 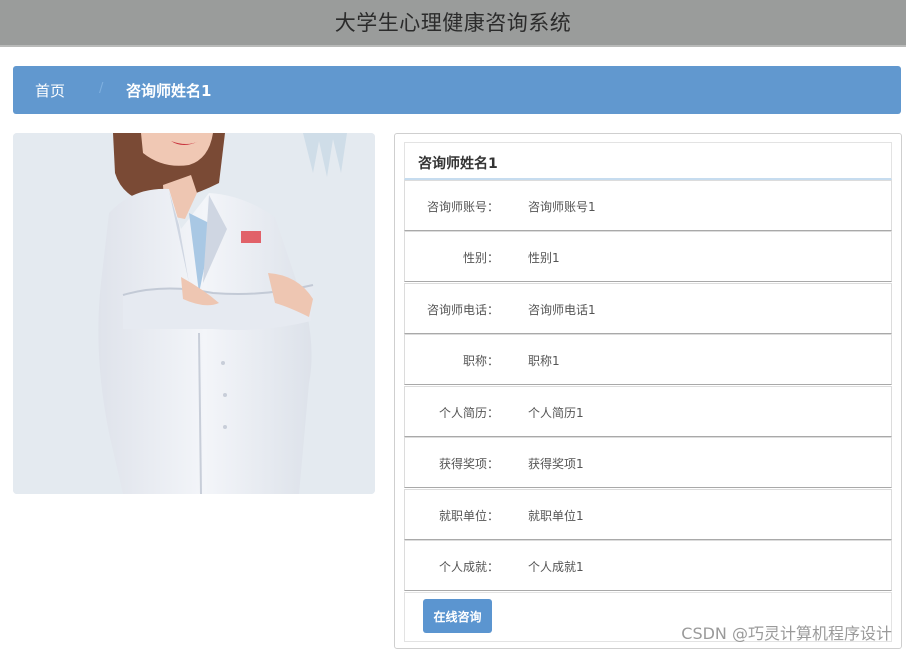 I want to click on field-row-employer: 就职单位： 就职单位1, so click(x=648, y=514).